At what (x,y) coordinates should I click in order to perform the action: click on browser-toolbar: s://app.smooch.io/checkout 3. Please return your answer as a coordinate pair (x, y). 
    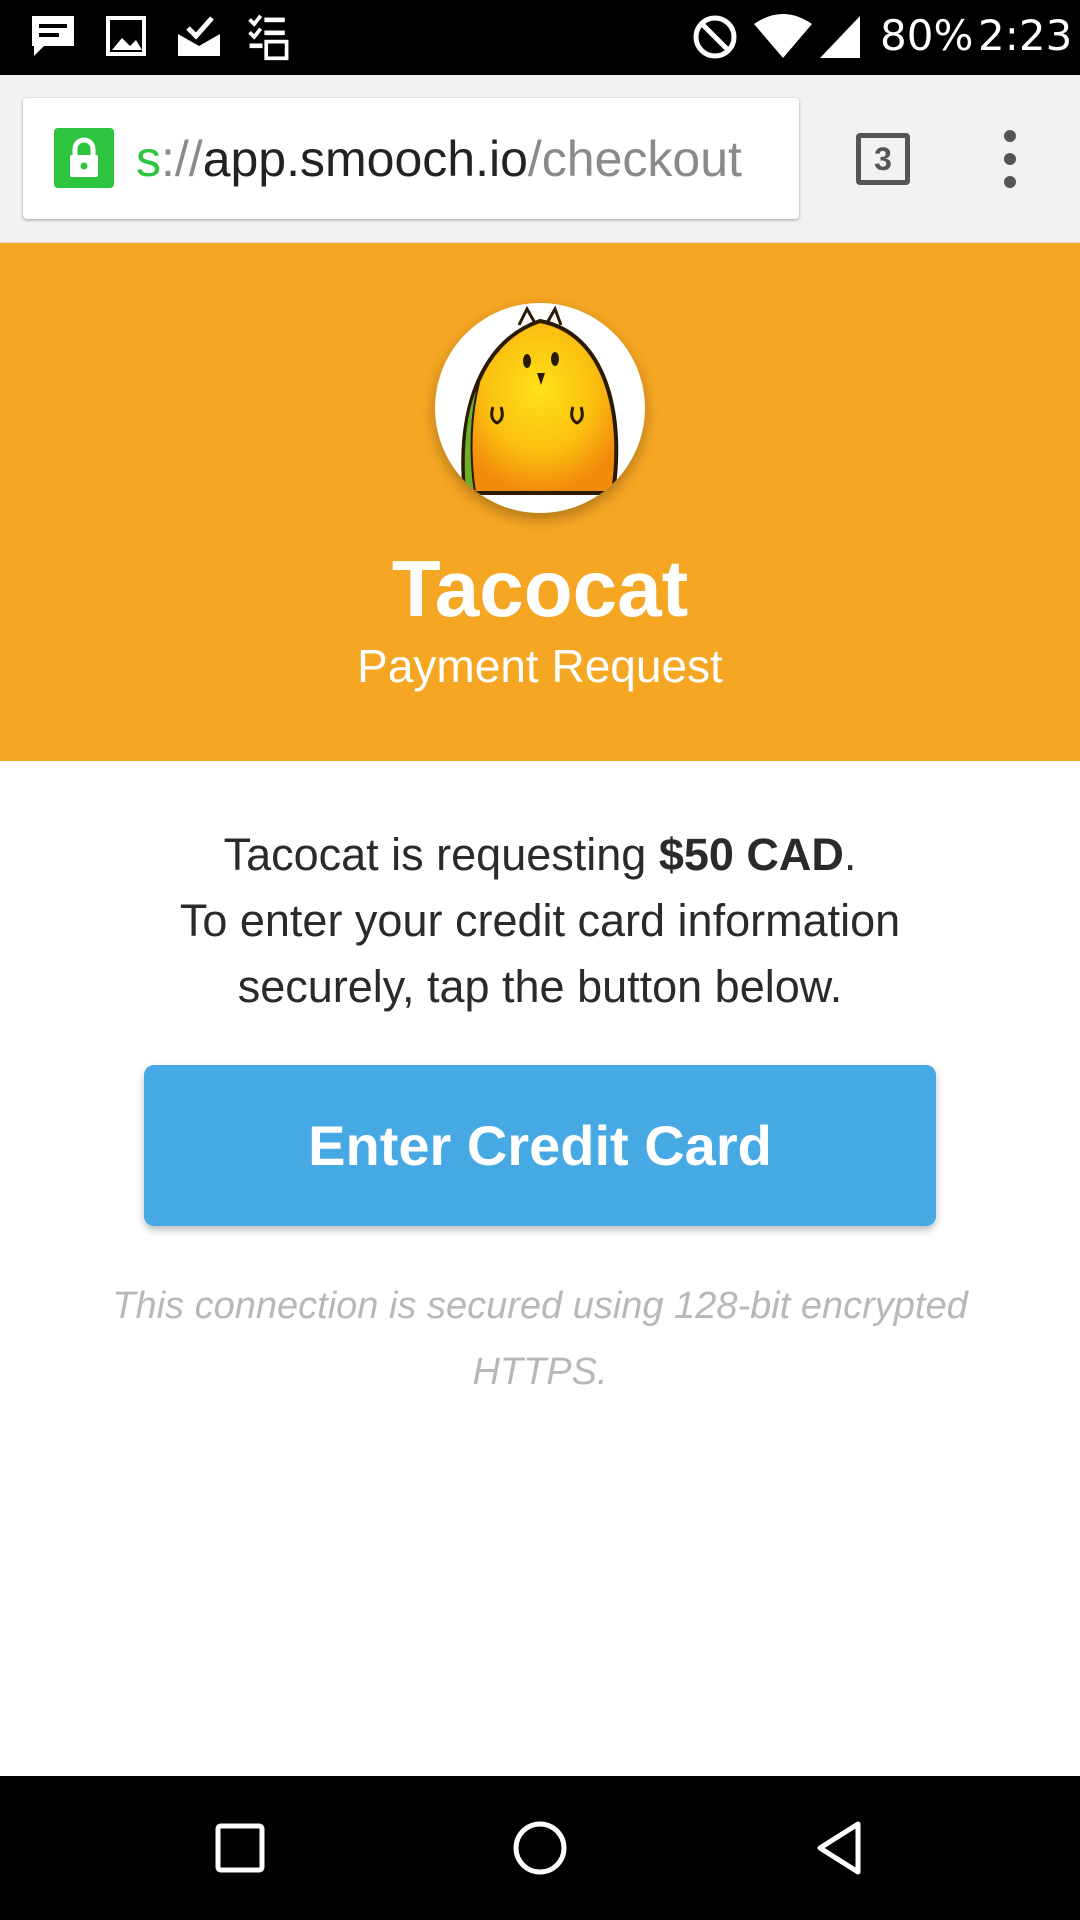
    Looking at the image, I should click on (540, 159).